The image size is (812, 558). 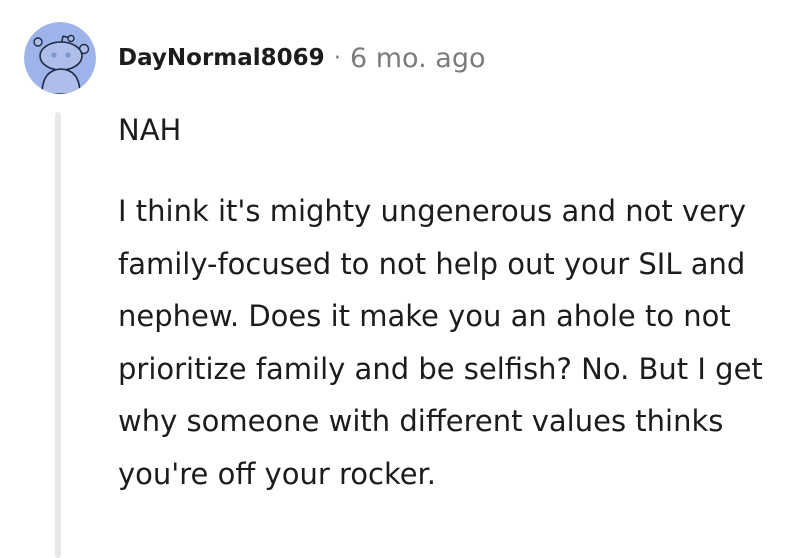 I want to click on comment-paragraph: NAH, so click(x=150, y=130).